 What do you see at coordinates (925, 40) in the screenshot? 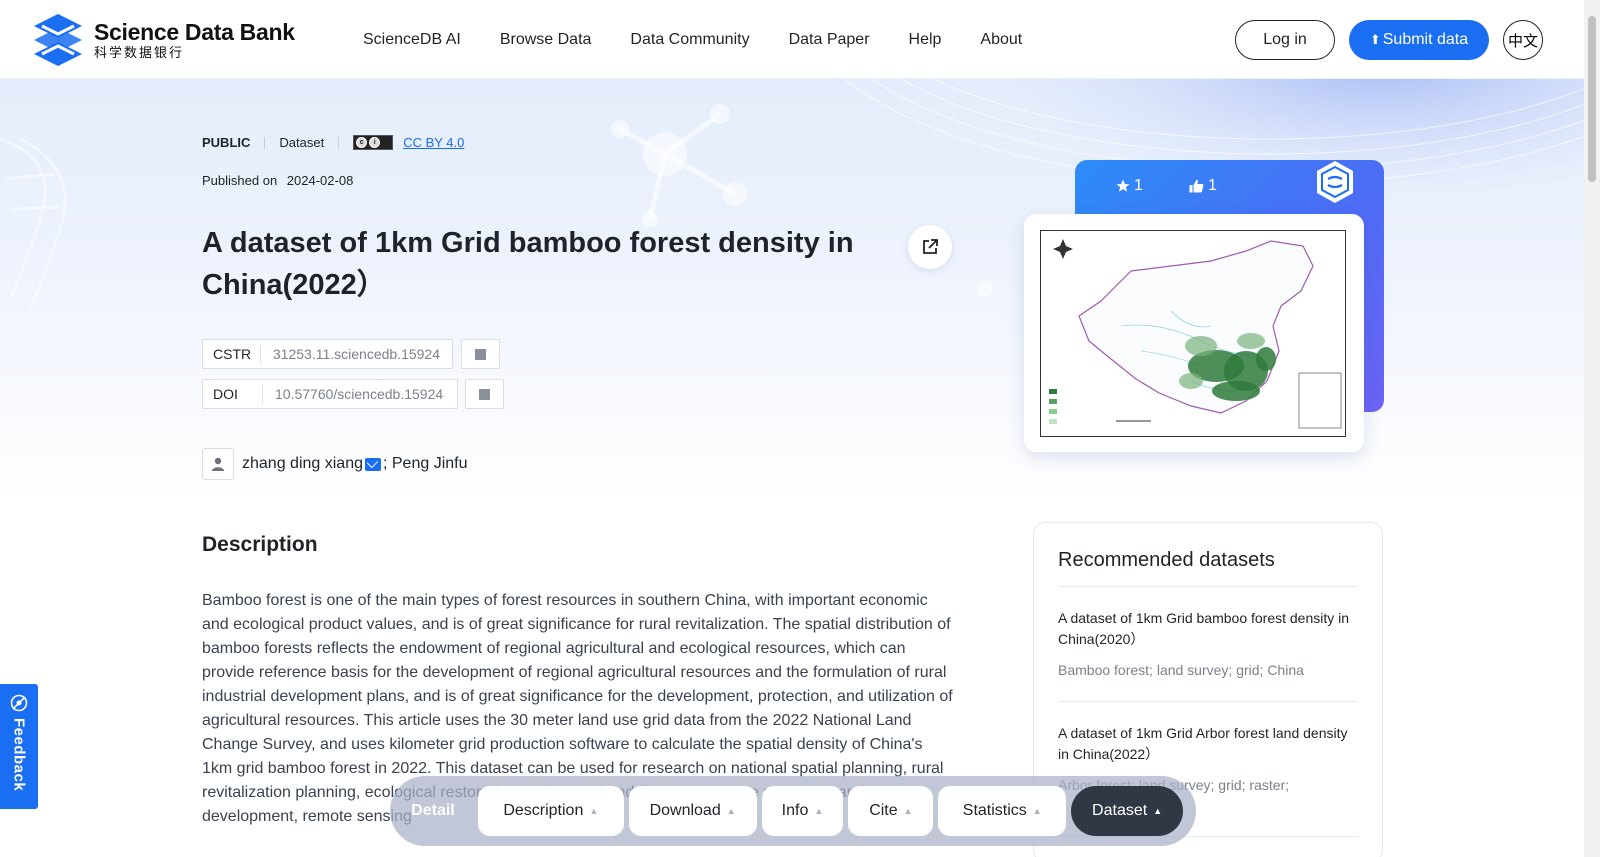
I see `nav-help: Help` at bounding box center [925, 40].